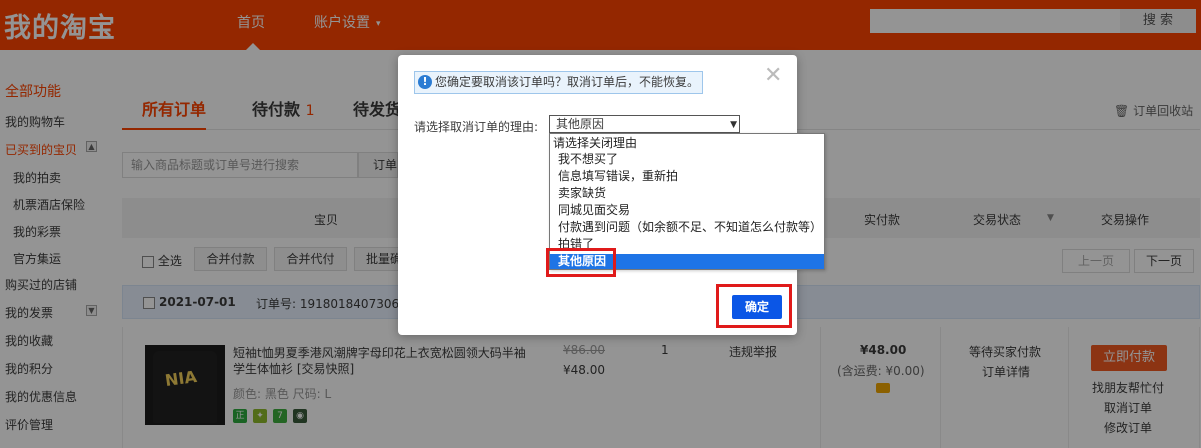 Image resolution: width=1201 pixels, height=448 pixels. Describe the element at coordinates (687, 176) in the screenshot. I see `reason-option: 信息填写错误，重新拍` at that location.